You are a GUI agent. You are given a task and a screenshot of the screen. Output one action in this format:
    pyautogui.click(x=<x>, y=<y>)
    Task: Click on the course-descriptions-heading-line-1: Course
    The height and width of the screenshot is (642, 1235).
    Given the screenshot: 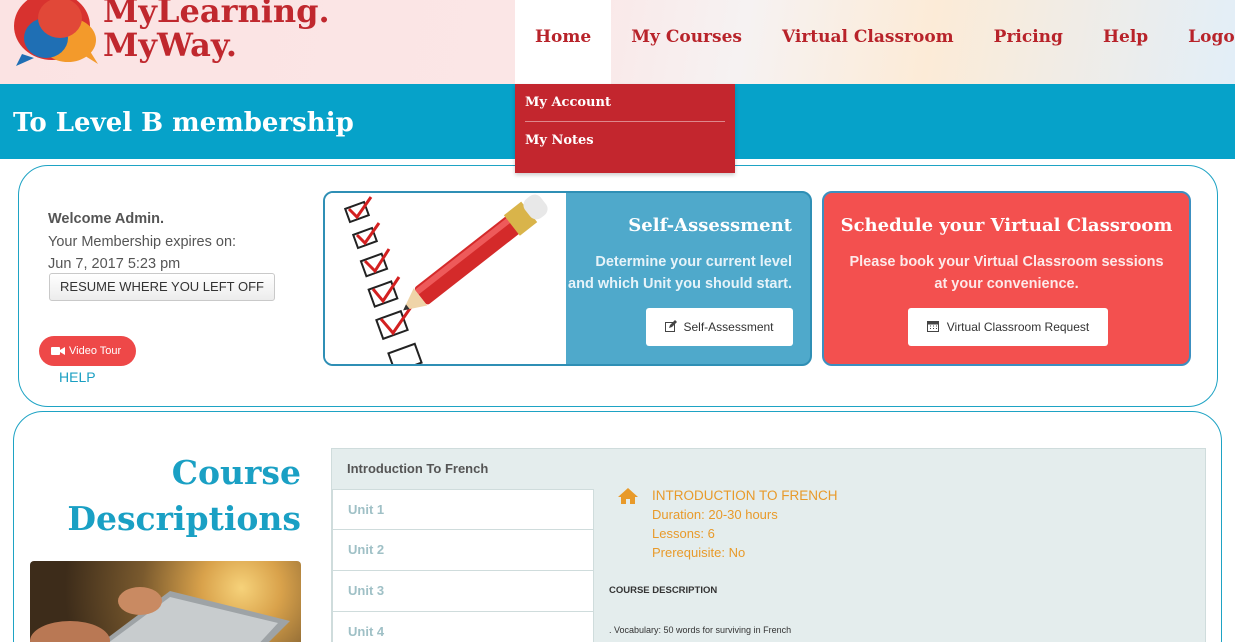 What is the action you would take?
    pyautogui.click(x=236, y=472)
    